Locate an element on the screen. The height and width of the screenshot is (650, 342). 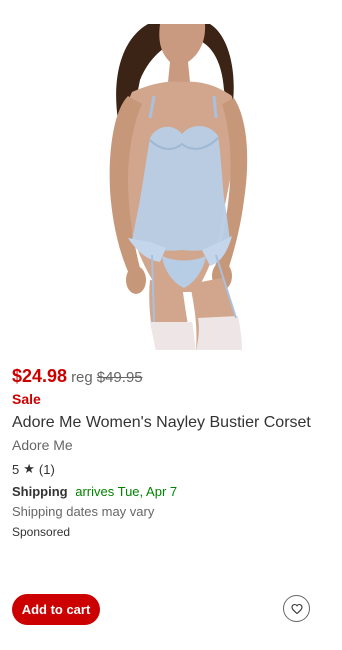
rating-count: (1) is located at coordinates (46, 469).